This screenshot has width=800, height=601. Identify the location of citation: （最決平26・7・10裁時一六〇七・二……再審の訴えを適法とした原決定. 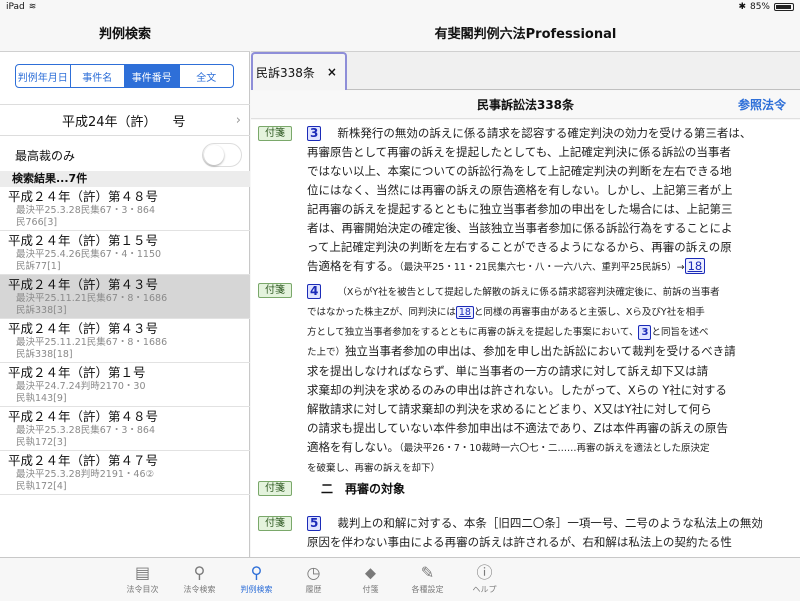
(554, 448).